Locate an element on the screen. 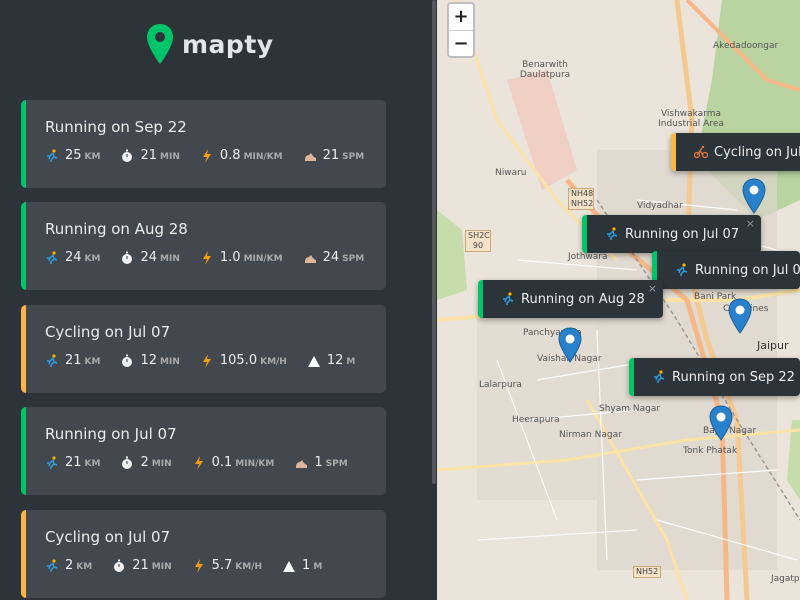 The image size is (800, 600). workout-detail-value: 2 is located at coordinates (69, 565).